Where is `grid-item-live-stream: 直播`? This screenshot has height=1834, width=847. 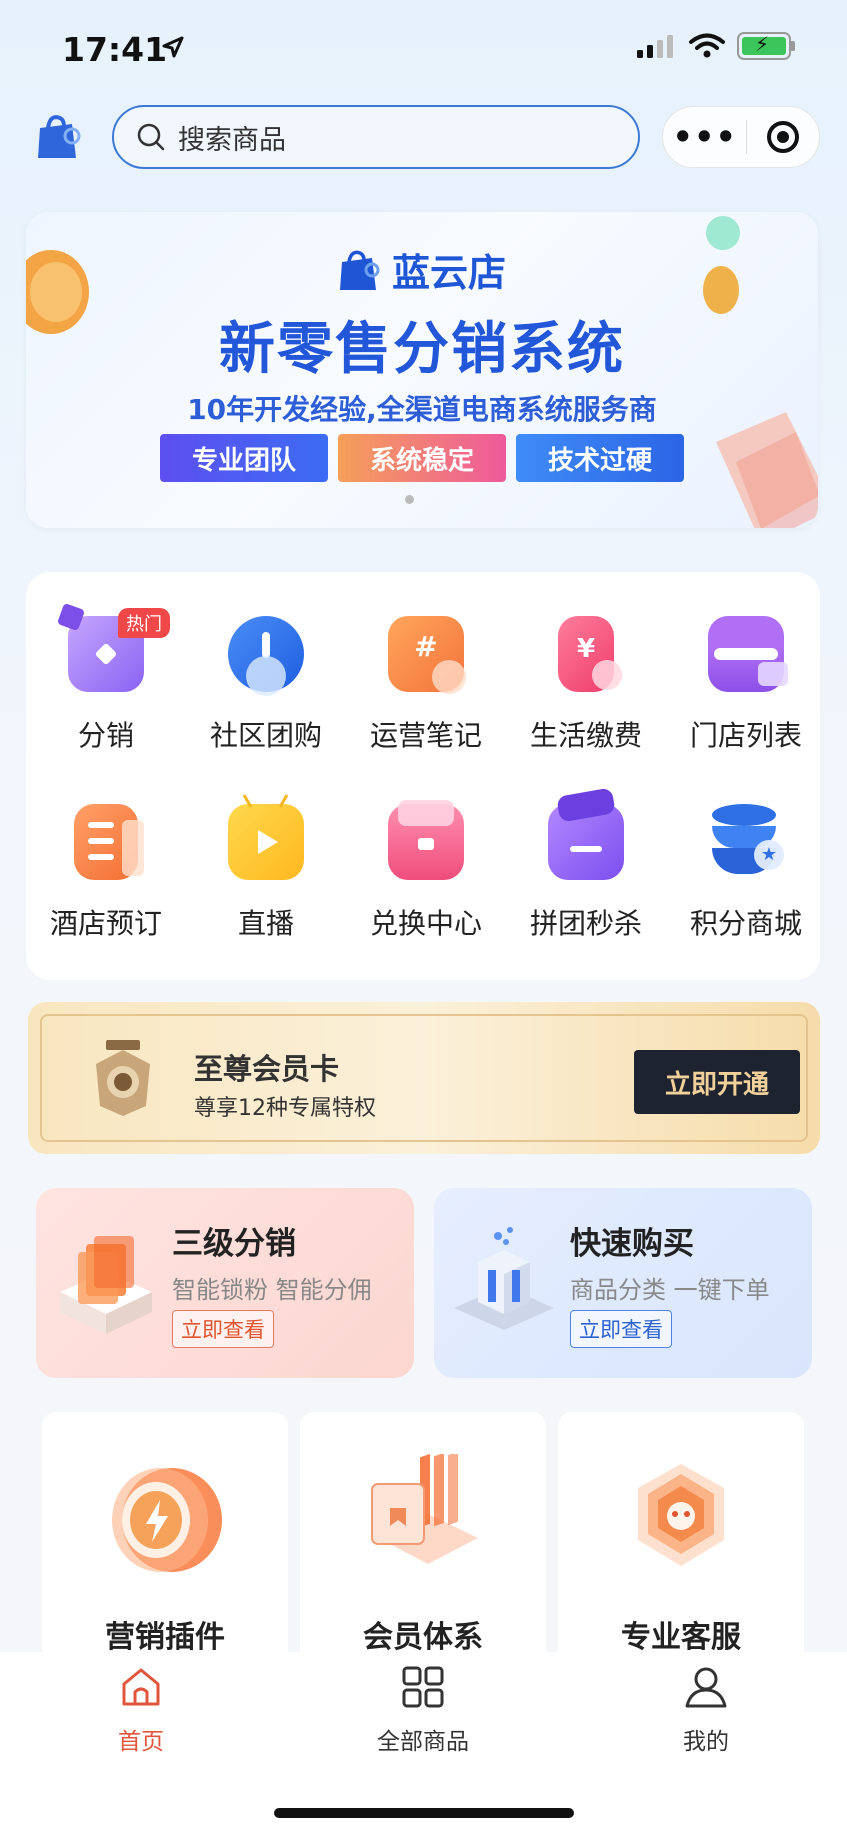 grid-item-live-stream: 直播 is located at coordinates (266, 868).